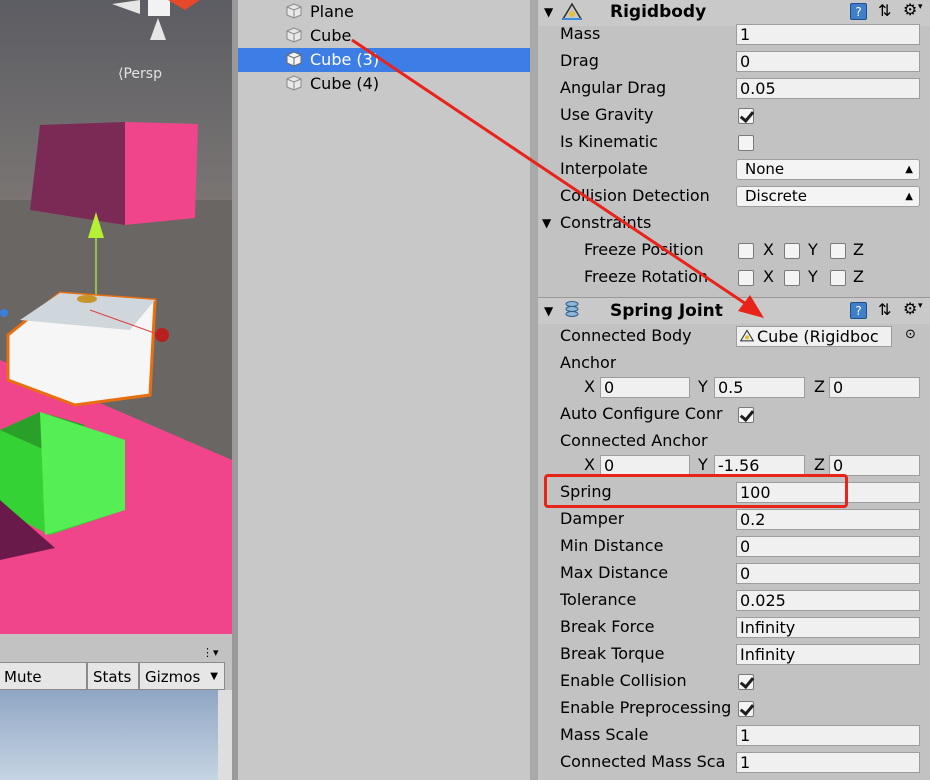  I want to click on mass-scale-field: 1, so click(828, 735).